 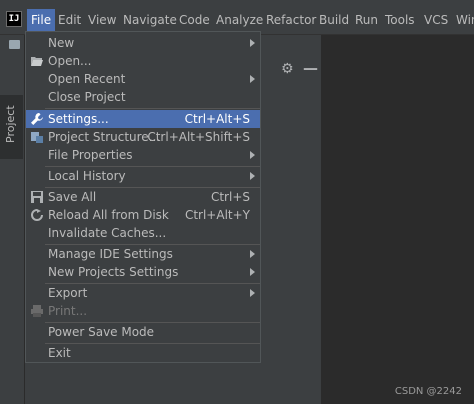 I want to click on tool-window-strip: Project, so click(x=12, y=219).